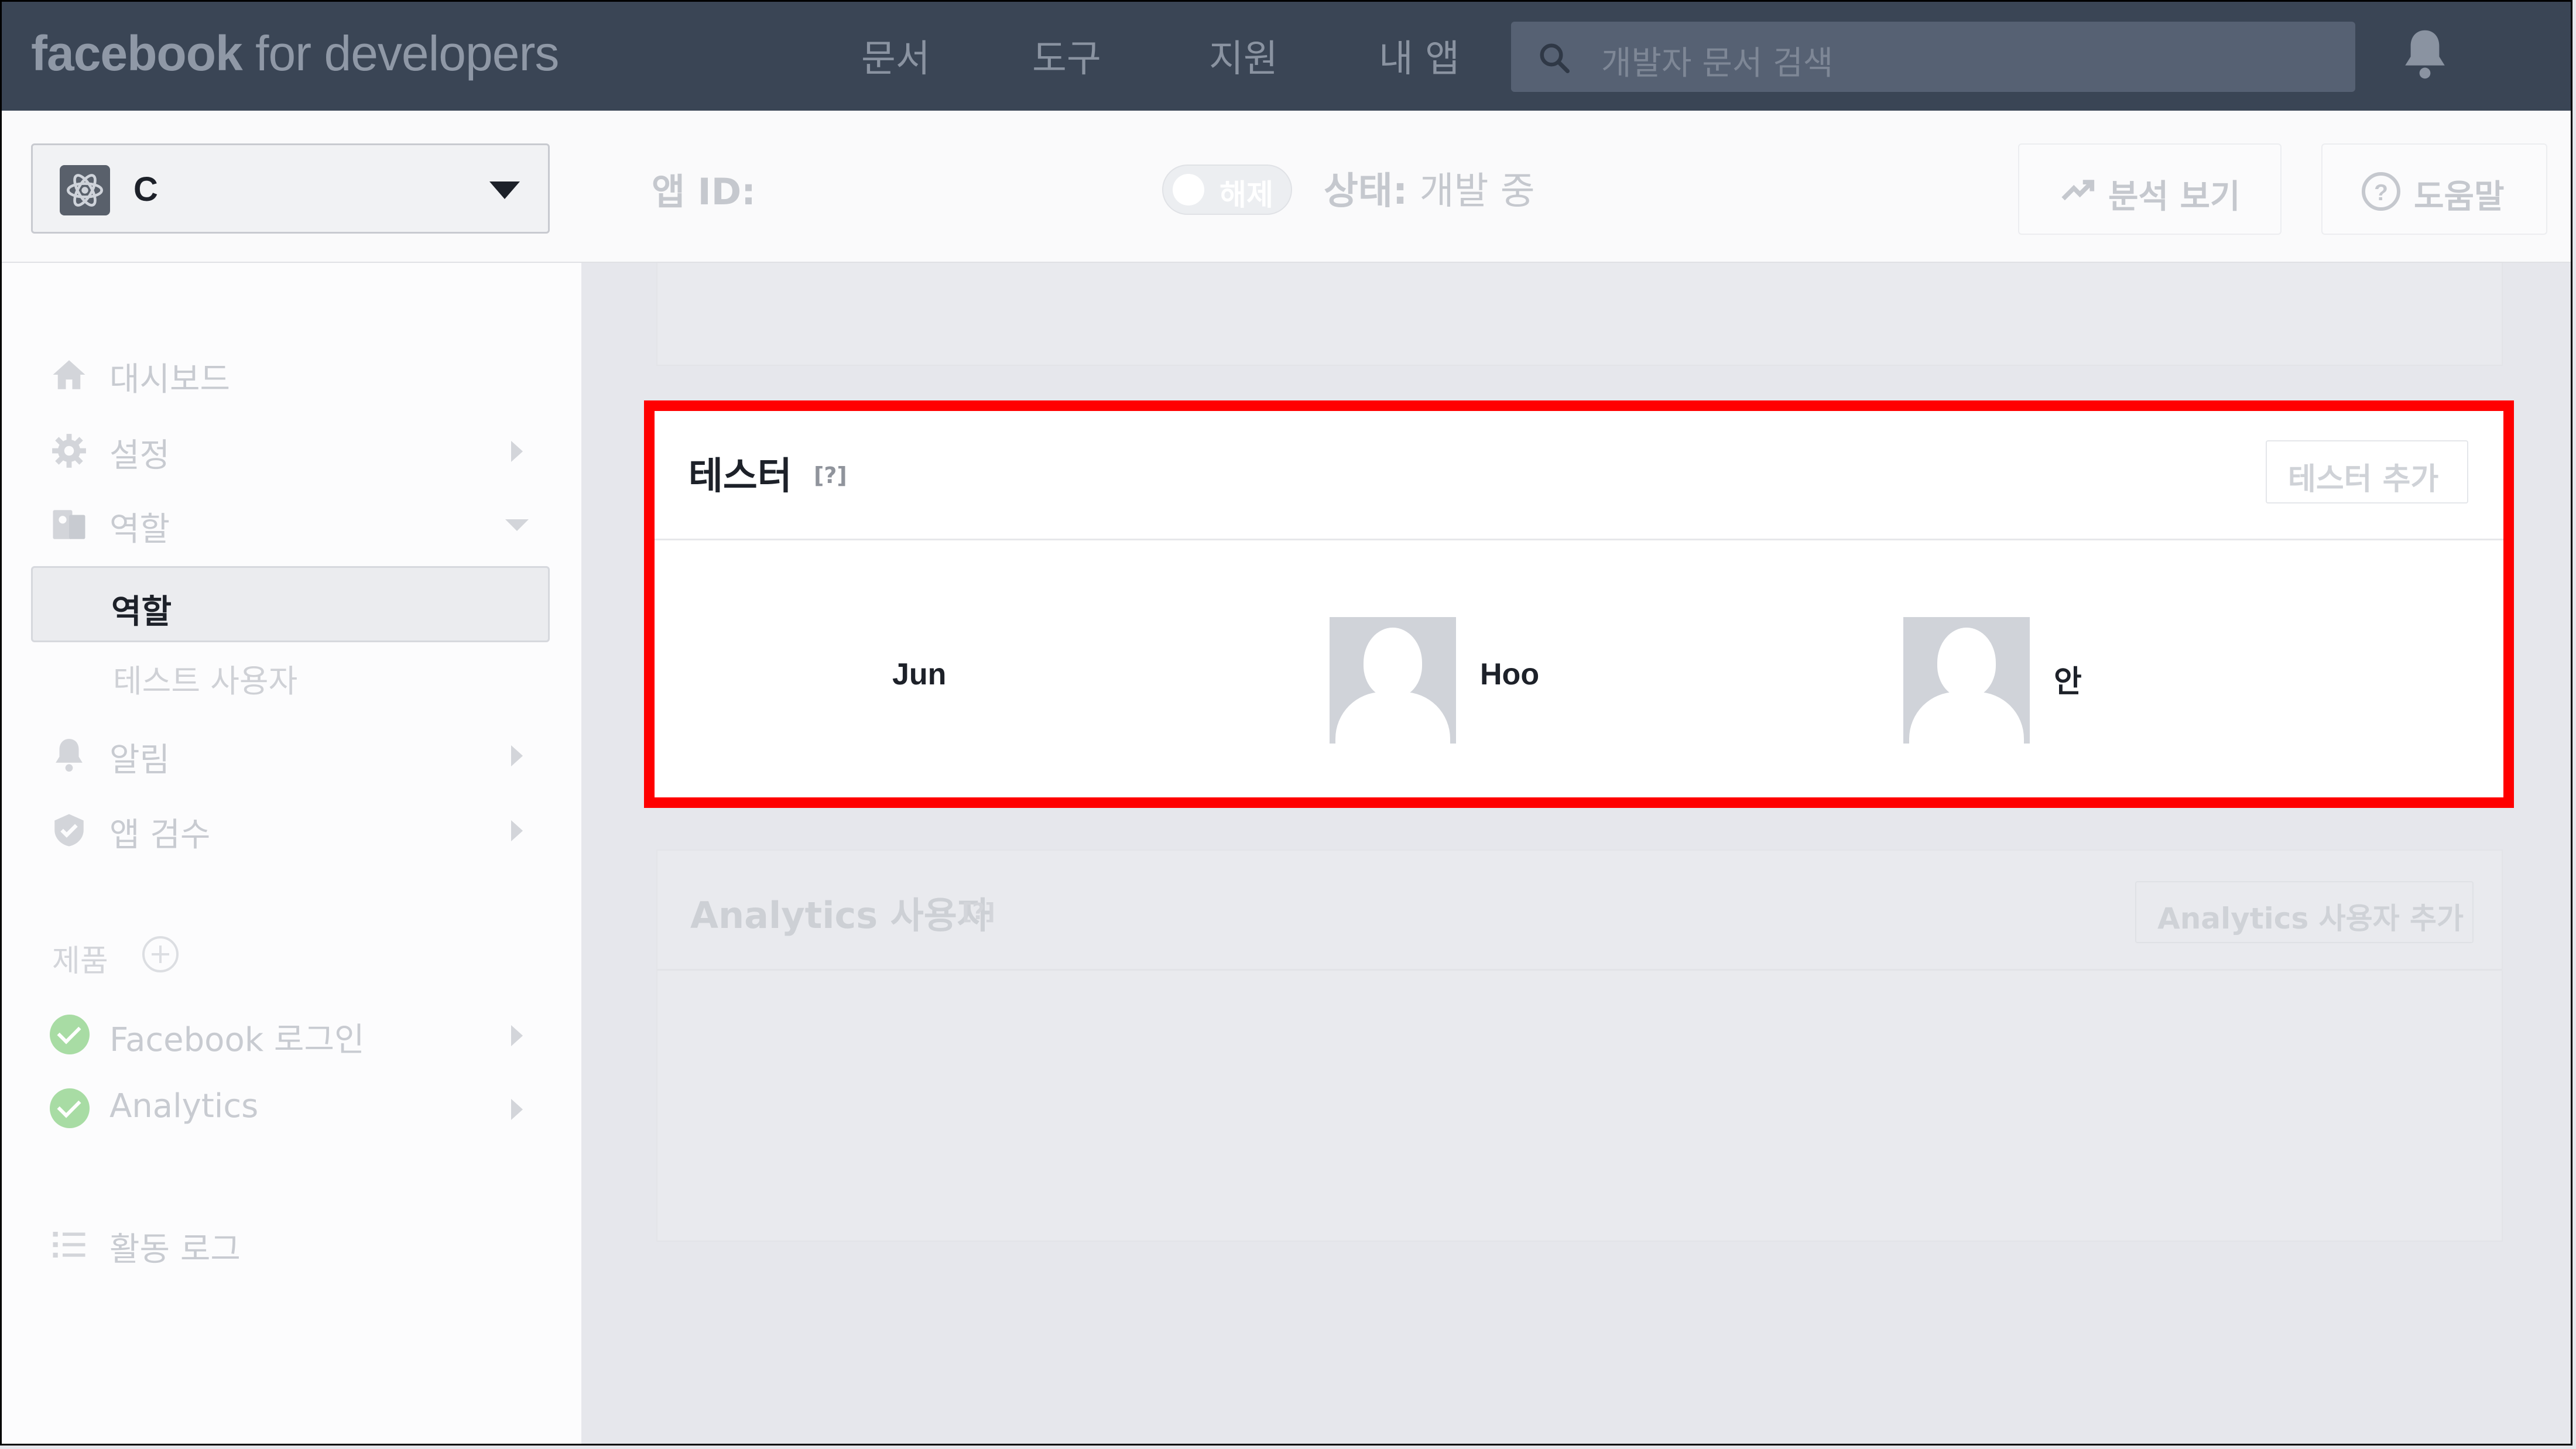  Describe the element at coordinates (291, 1244) in the screenshot. I see `sidebar-item-activity-log: 활동 로그` at that location.